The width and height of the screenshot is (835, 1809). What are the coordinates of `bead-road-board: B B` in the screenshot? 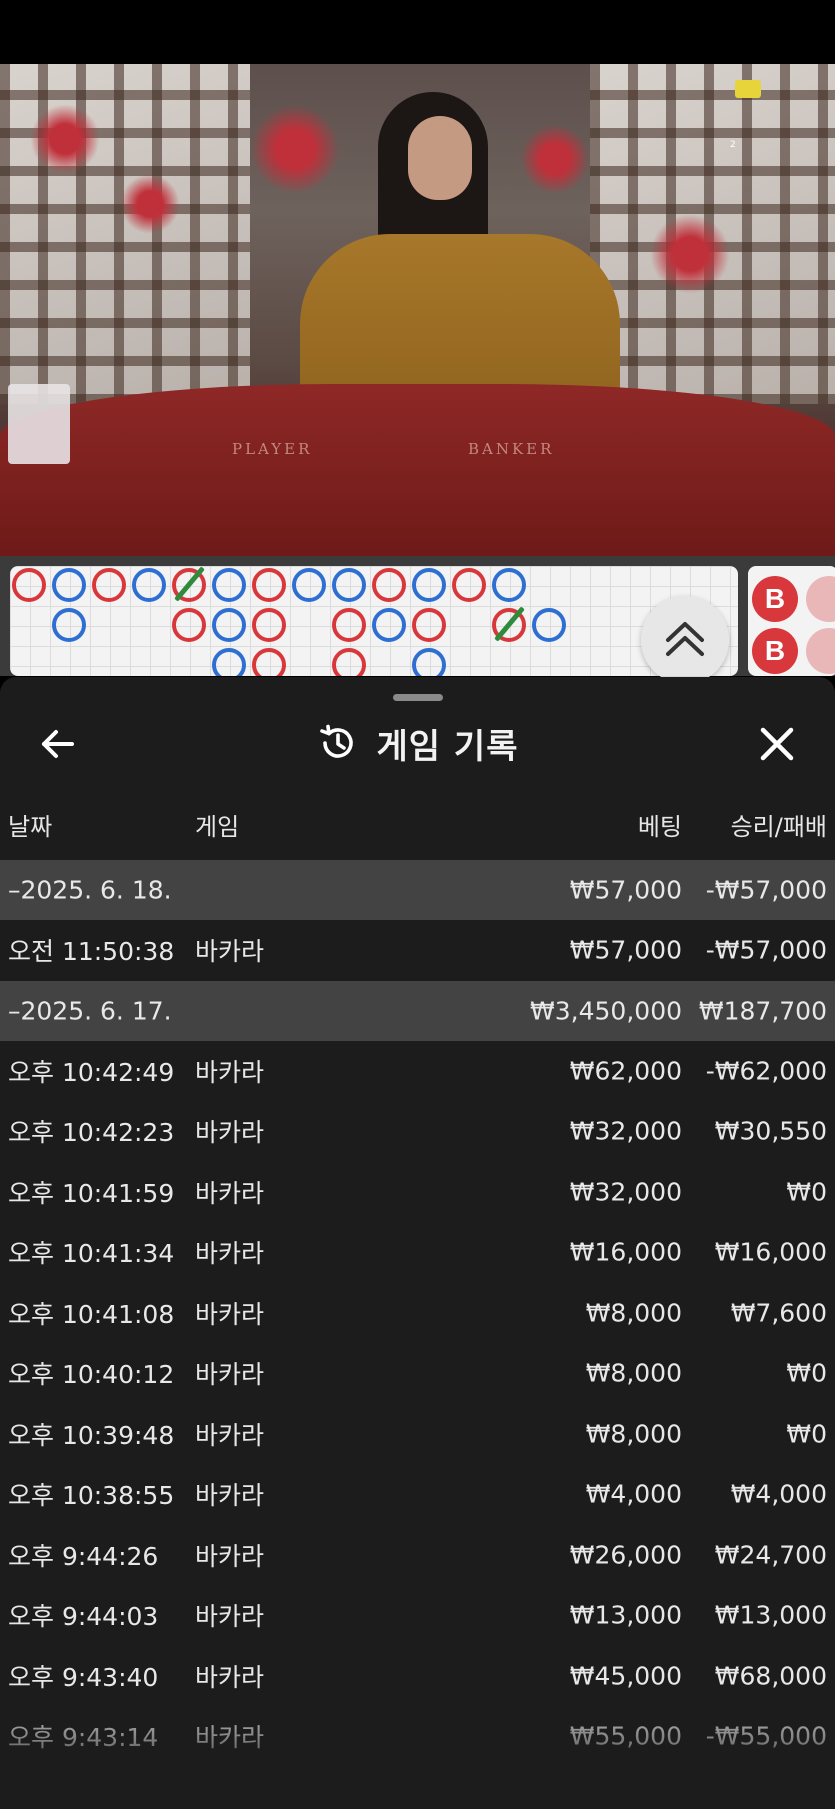 It's located at (791, 621).